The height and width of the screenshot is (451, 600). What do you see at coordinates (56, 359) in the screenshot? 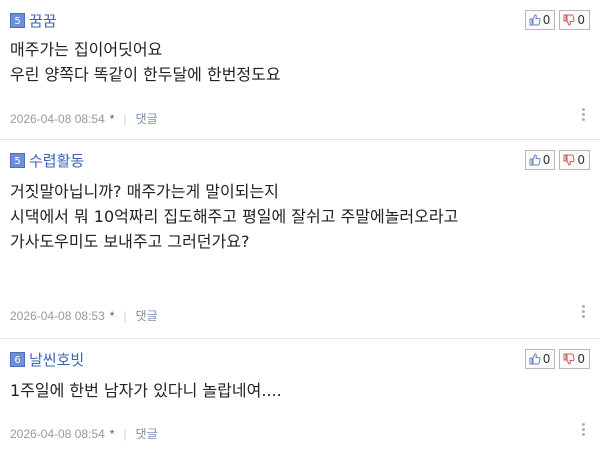
I see `nickname: 날씬호빗` at bounding box center [56, 359].